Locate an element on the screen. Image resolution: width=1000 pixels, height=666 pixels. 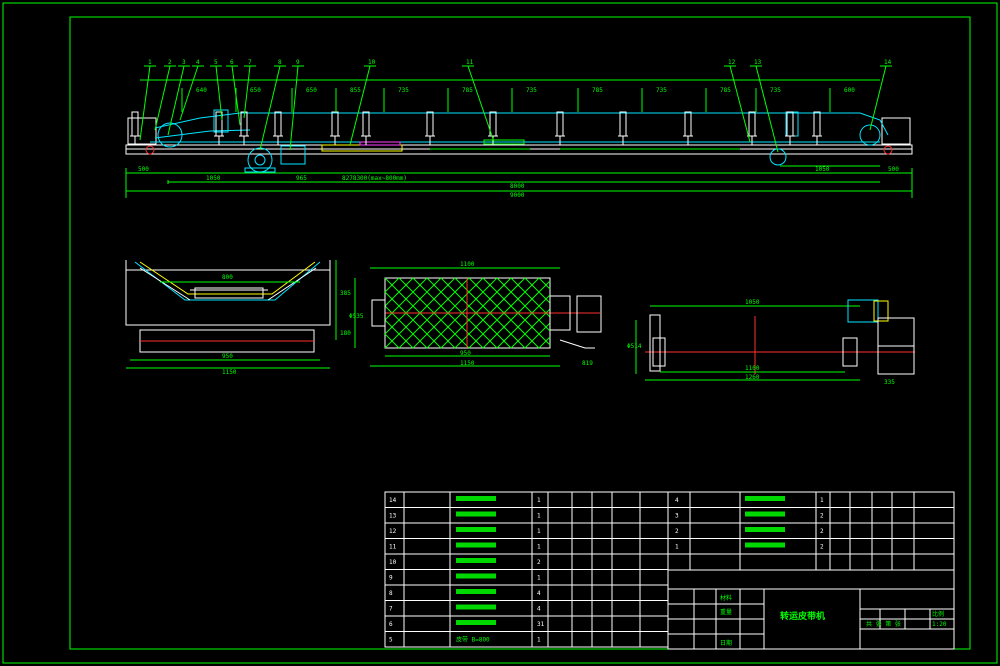
dim-note: 8278300(max~800mm) is located at coordinates (374, 178).